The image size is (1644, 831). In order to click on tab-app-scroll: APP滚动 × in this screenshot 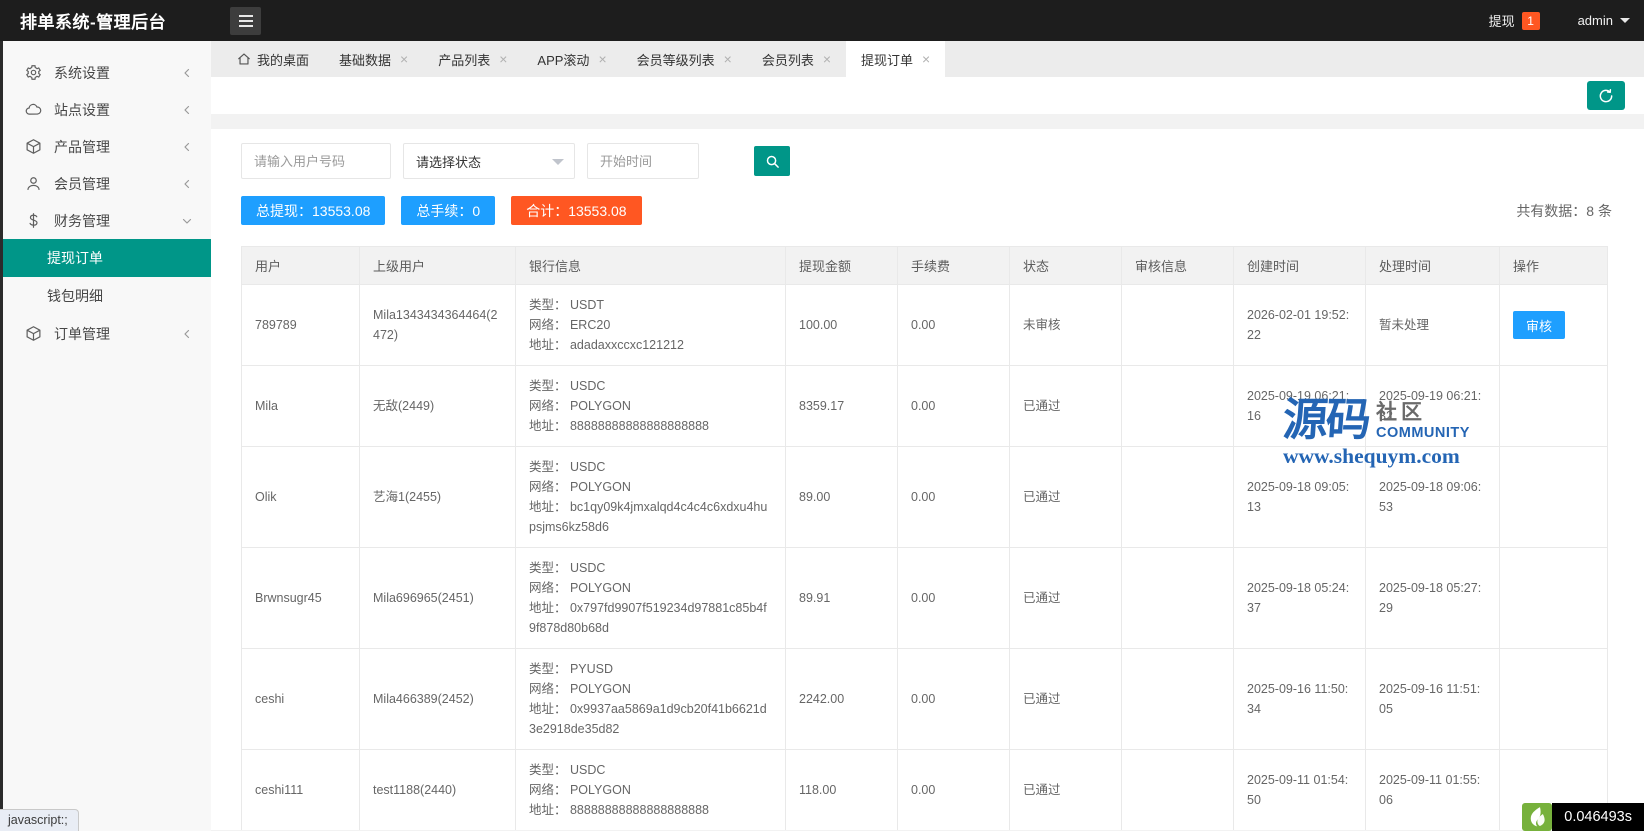, I will do `click(571, 59)`.